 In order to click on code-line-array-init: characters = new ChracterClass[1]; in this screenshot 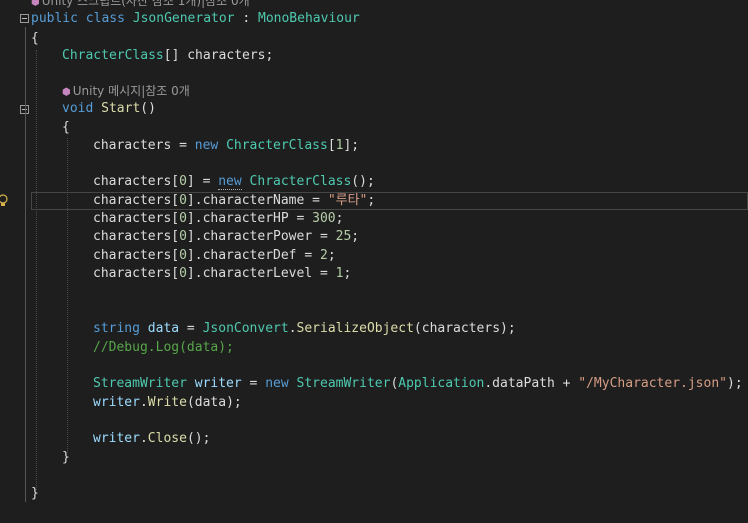, I will do `click(226, 145)`.